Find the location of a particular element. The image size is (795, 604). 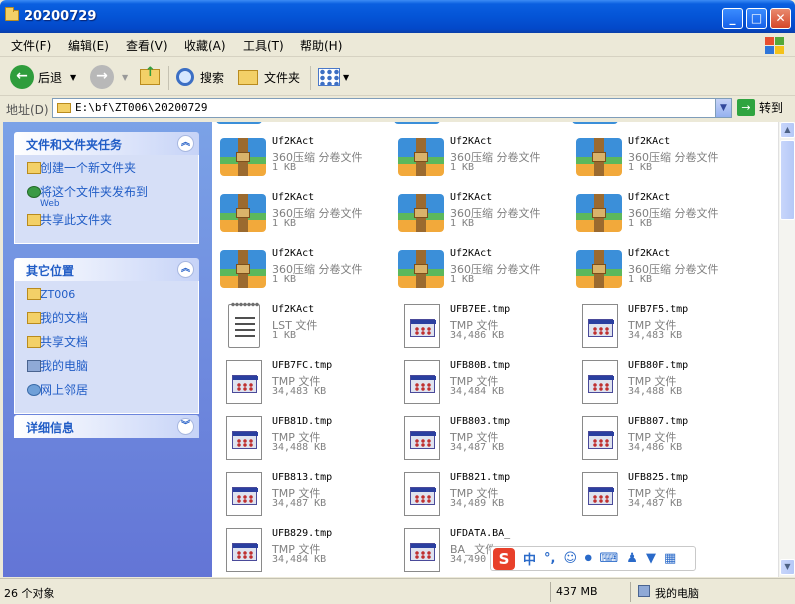

file-item: UFB813.tmp TMP 文件 34,487 KB is located at coordinates (305, 493).